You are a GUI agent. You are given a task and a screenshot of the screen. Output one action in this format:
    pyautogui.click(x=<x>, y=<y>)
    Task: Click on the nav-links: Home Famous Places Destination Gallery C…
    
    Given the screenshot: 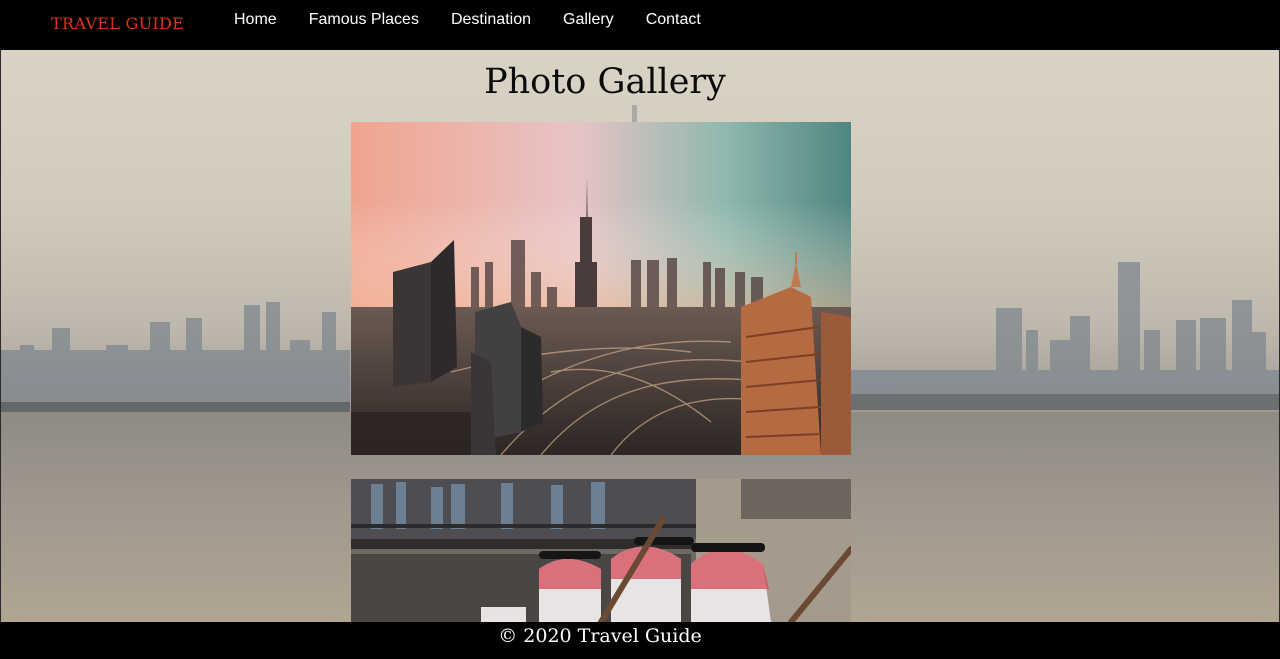 What is the action you would take?
    pyautogui.click(x=467, y=20)
    